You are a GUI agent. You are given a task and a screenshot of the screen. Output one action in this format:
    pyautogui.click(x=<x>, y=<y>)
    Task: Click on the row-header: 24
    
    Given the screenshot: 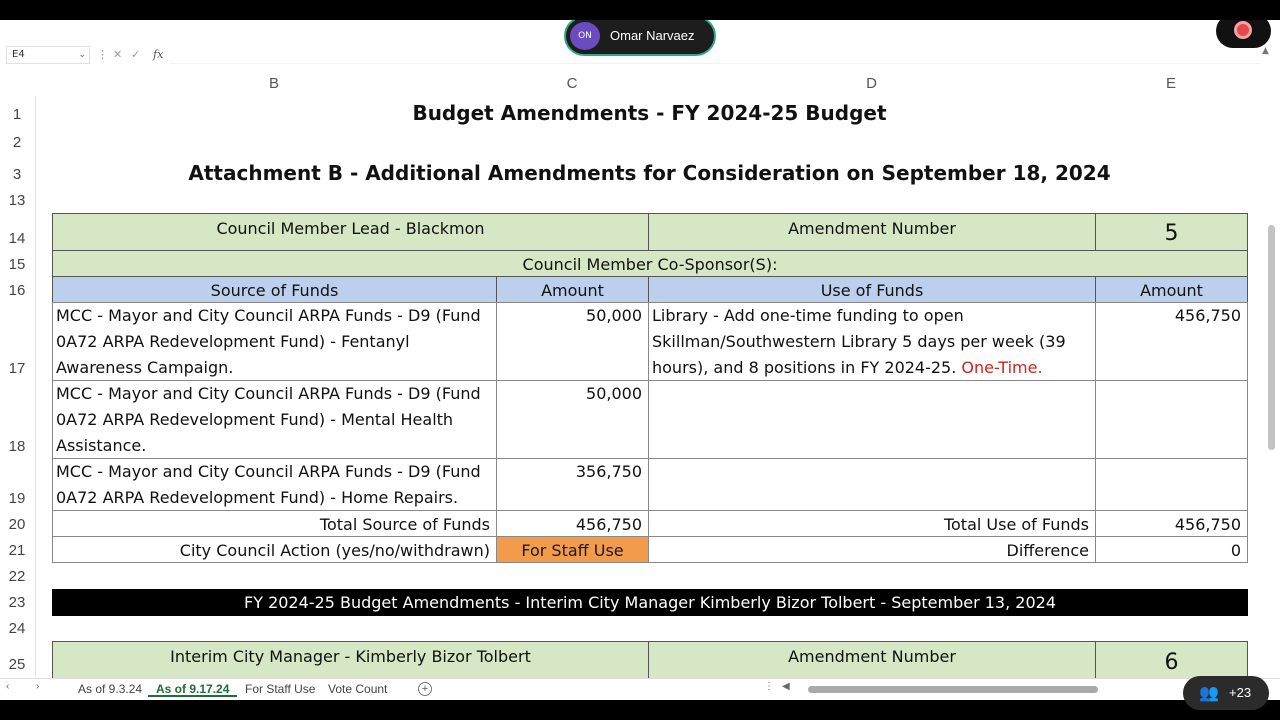 What is the action you would take?
    pyautogui.click(x=17, y=628)
    